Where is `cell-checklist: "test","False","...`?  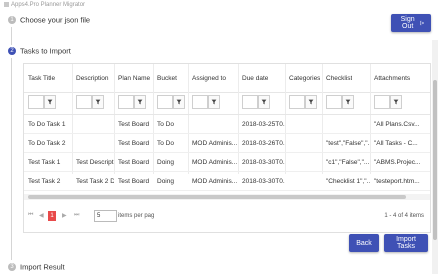
cell-checklist: "test","False","... is located at coordinates (348, 143).